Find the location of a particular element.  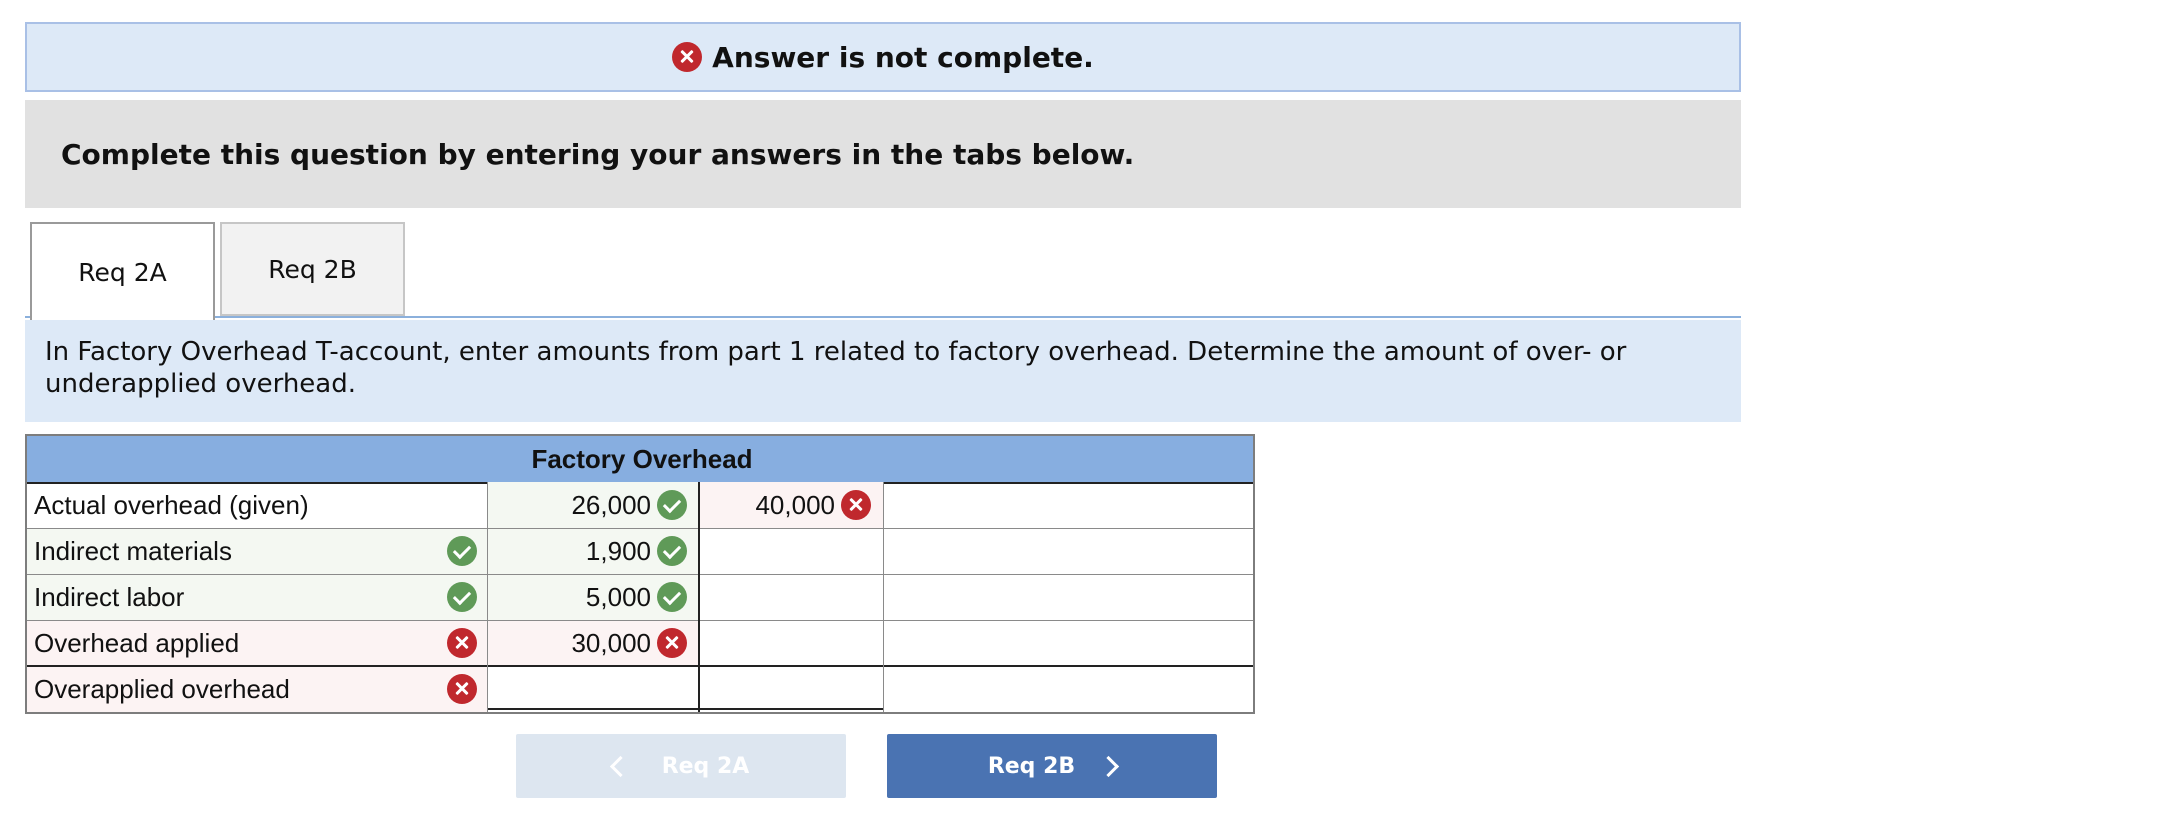

debit-input: 30,000 is located at coordinates (593, 643).